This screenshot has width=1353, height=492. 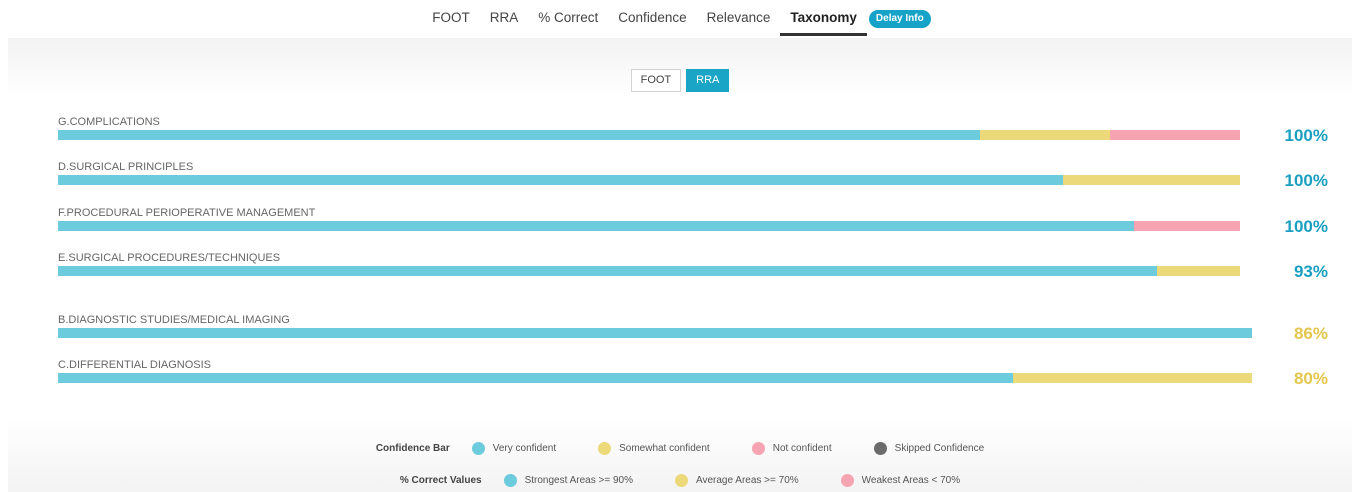 What do you see at coordinates (708, 80) in the screenshot?
I see `subtab-rra: RRA` at bounding box center [708, 80].